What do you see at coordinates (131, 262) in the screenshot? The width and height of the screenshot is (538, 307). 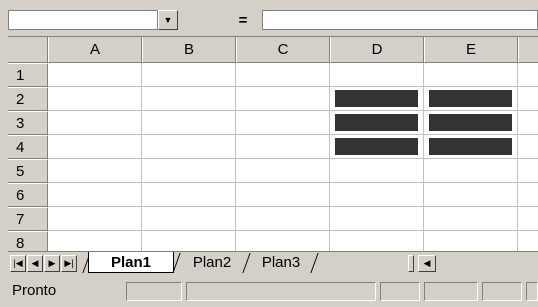 I see `tab-plan1: Plan1` at bounding box center [131, 262].